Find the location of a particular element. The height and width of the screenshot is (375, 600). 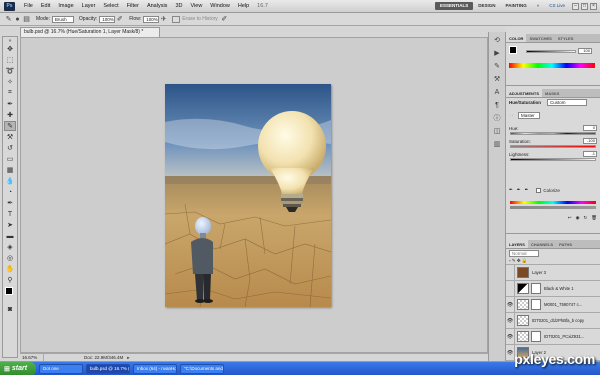

hue-field: 0 is located at coordinates (590, 128).